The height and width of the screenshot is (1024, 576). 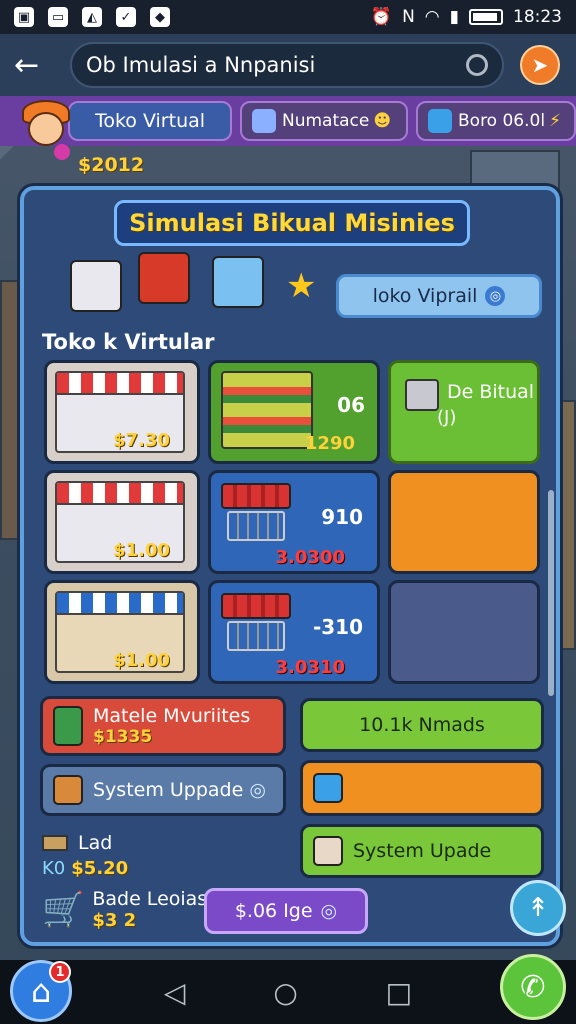 I want to click on check-icon: ✓, so click(x=126, y=17).